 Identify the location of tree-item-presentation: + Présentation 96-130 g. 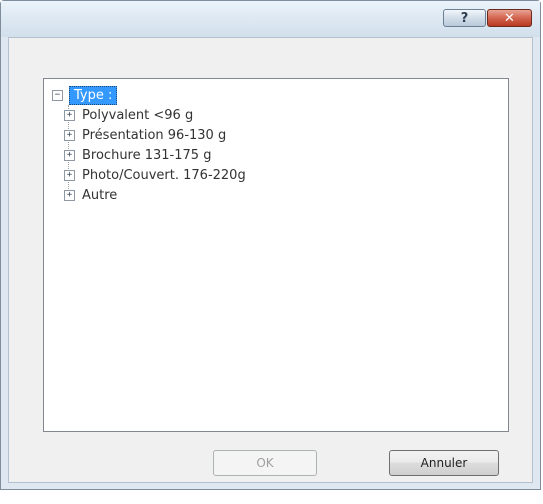
(155, 135).